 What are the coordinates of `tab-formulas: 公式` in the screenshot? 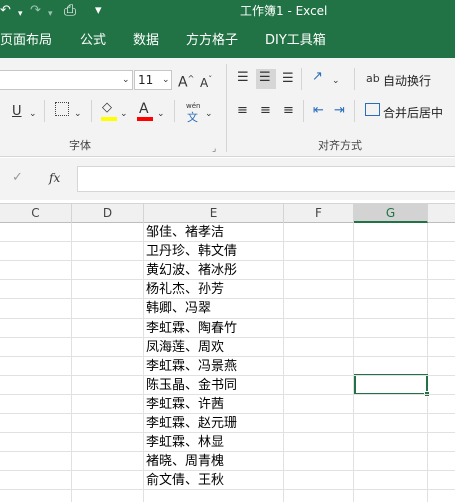 It's located at (93, 41).